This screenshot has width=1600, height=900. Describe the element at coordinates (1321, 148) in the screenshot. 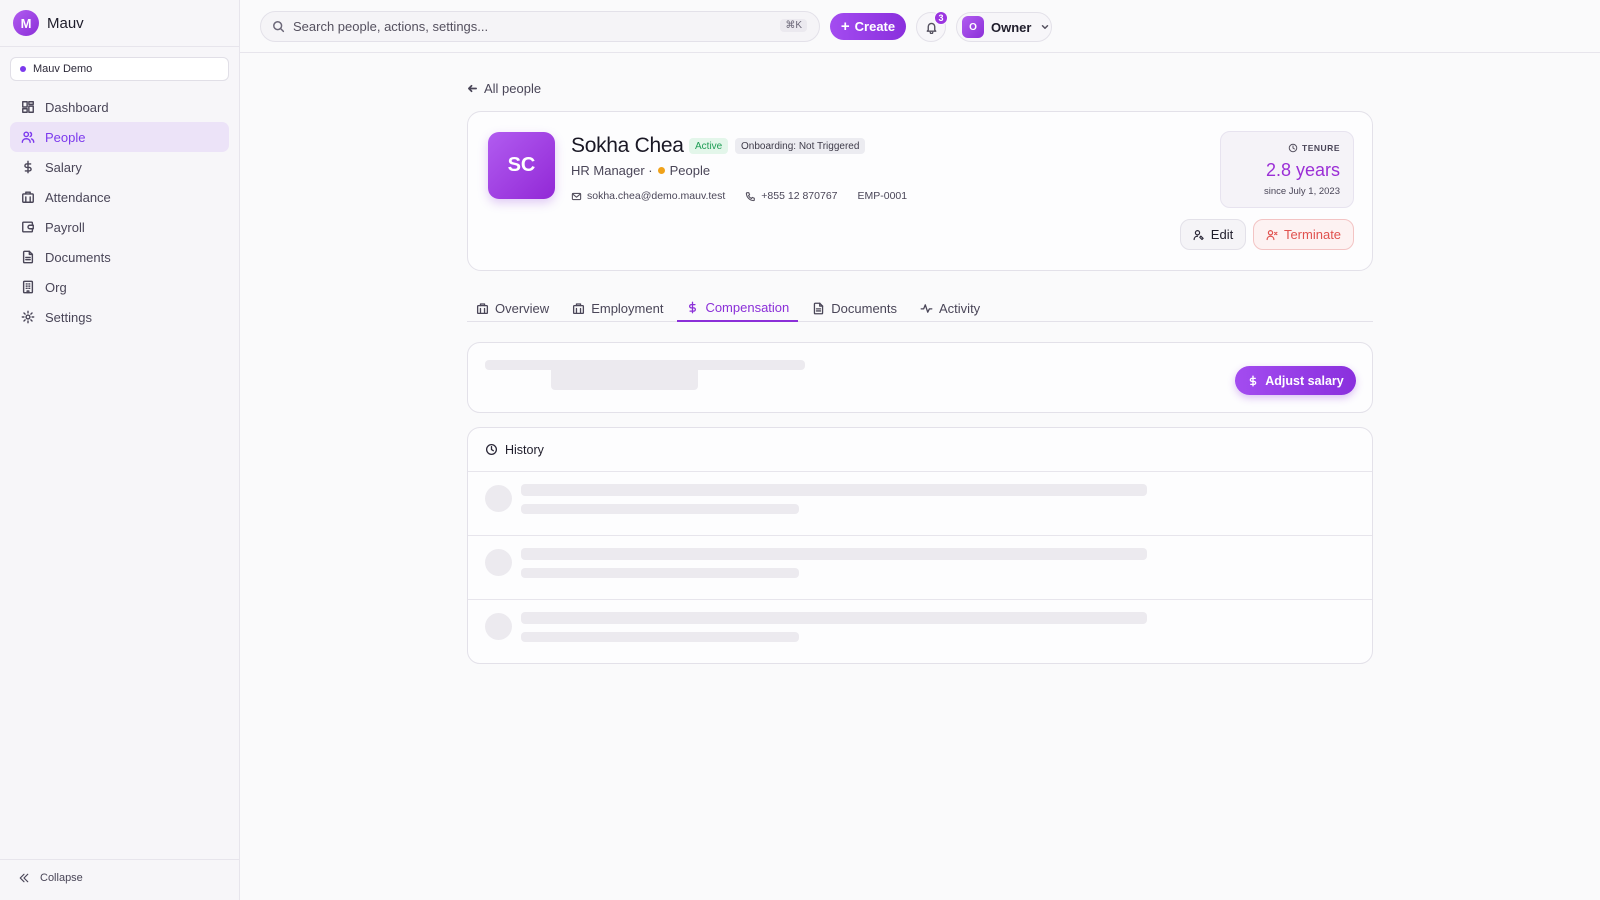

I see `tenure-label-text: TENURE` at that location.